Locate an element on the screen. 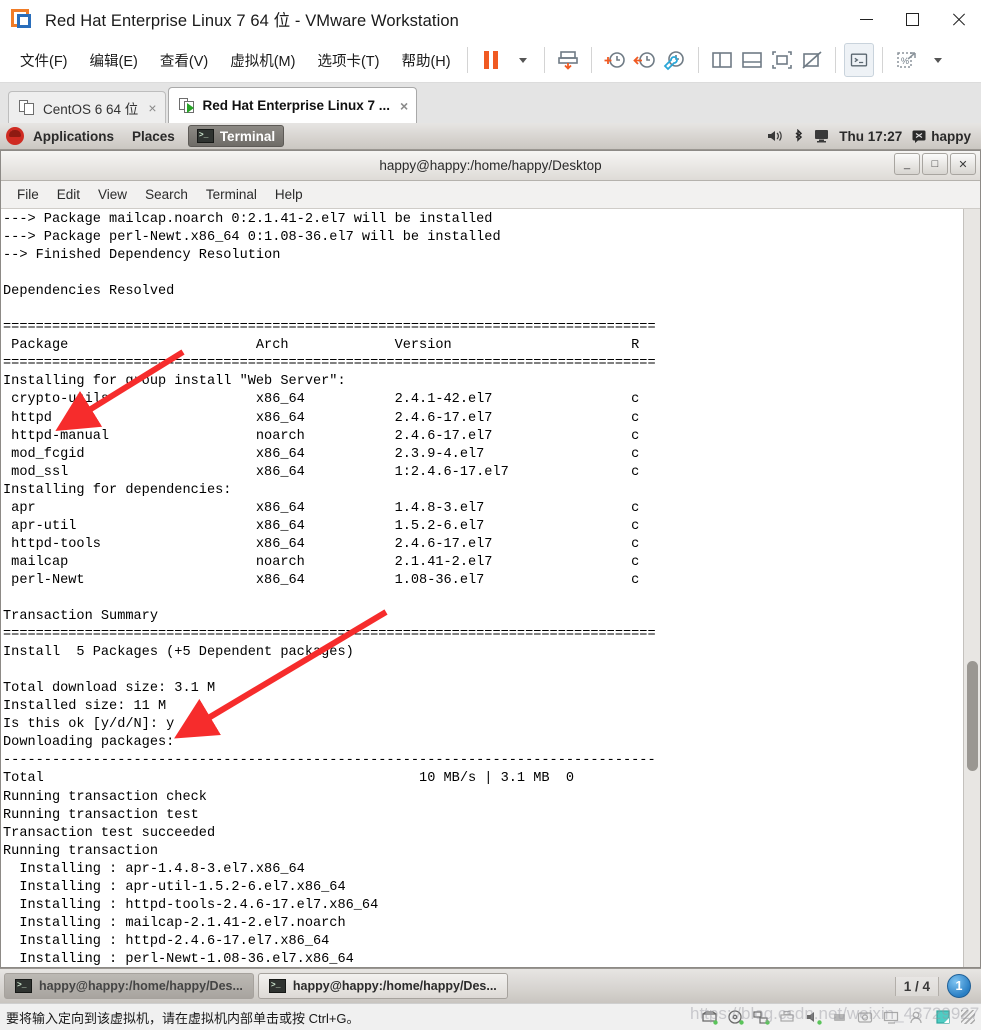  pause-icon is located at coordinates (490, 60).